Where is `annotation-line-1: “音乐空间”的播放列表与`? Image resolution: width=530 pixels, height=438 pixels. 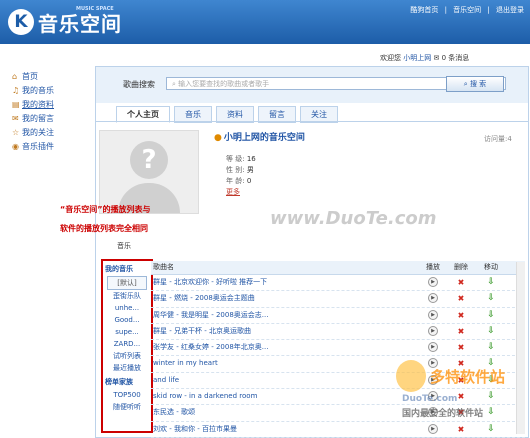
annotation-line-1: “音乐空间”的播放列表与 is located at coordinates (105, 209).